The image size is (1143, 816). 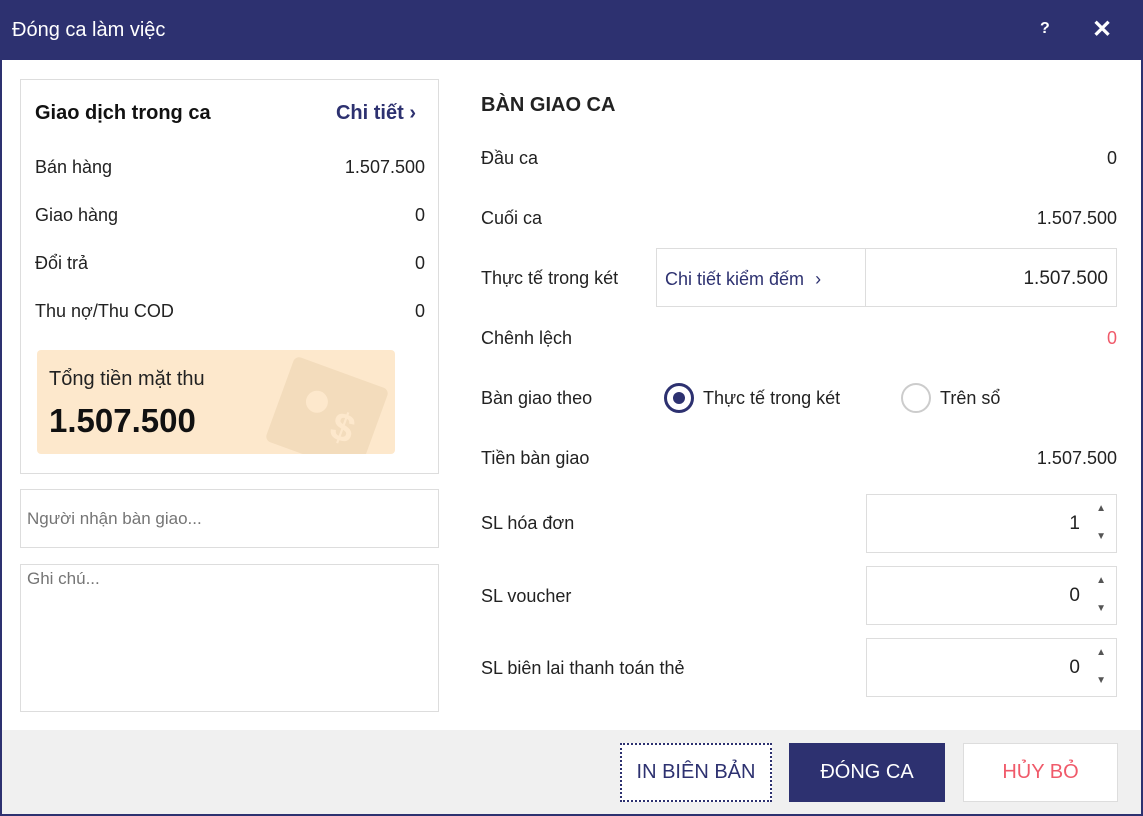 I want to click on row-label: Giao hàng, so click(x=77, y=215).